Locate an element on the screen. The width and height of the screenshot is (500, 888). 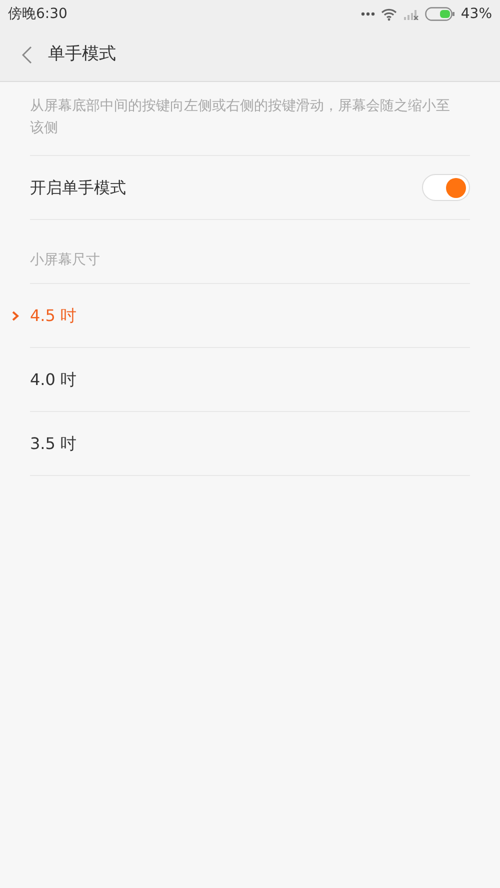
description-text: 从屏幕底部中间的按键向左侧或右侧的按键滑动，屏幕会随之缩小至该侧 is located at coordinates (240, 117).